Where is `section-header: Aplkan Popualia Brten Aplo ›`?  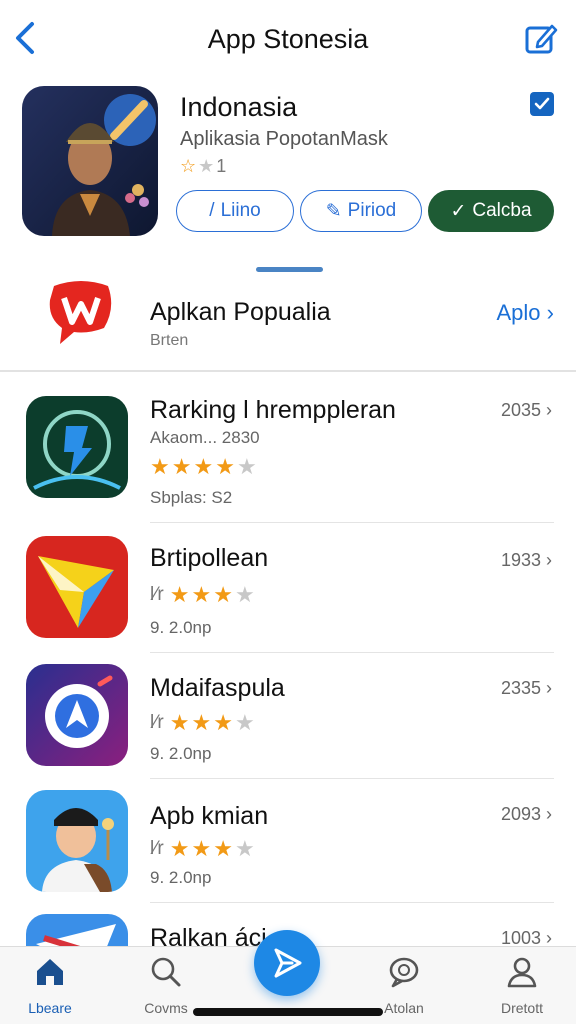 section-header: Aplkan Popualia Brten Aplo › is located at coordinates (288, 324).